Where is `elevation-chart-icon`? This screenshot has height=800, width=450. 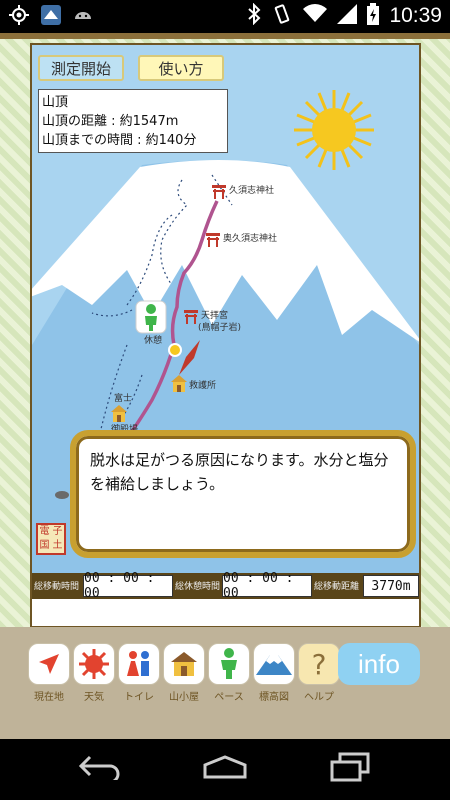 elevation-chart-icon is located at coordinates (274, 664).